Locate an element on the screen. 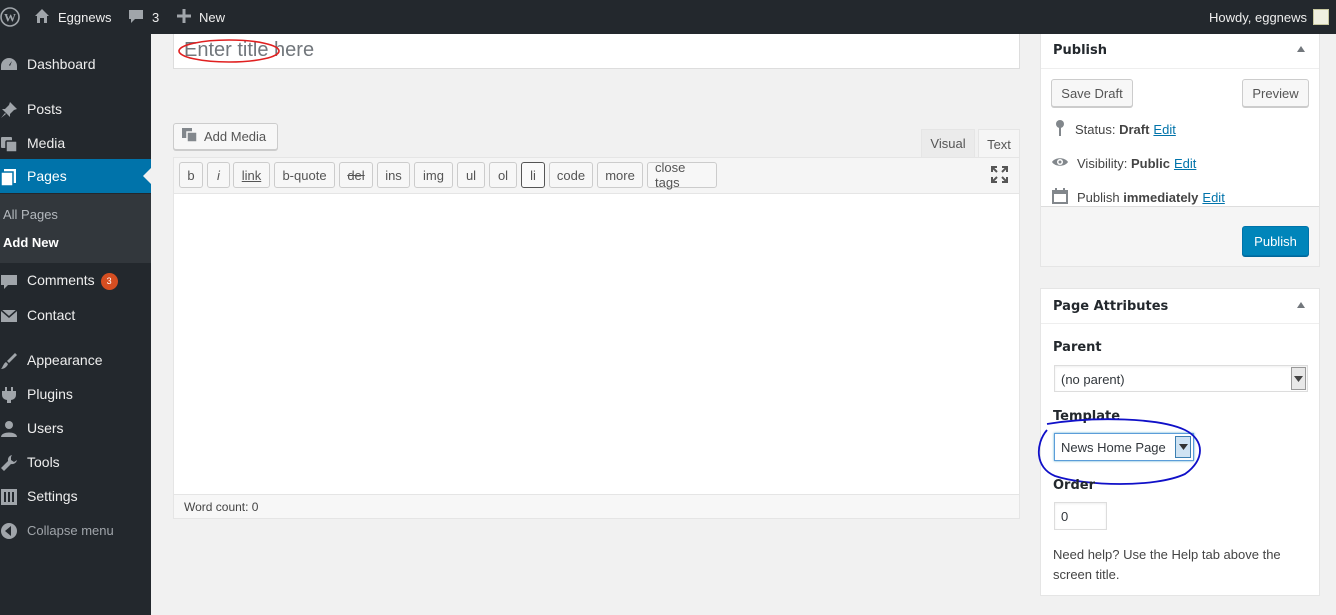 The width and height of the screenshot is (1336, 615). avatar is located at coordinates (1321, 17).